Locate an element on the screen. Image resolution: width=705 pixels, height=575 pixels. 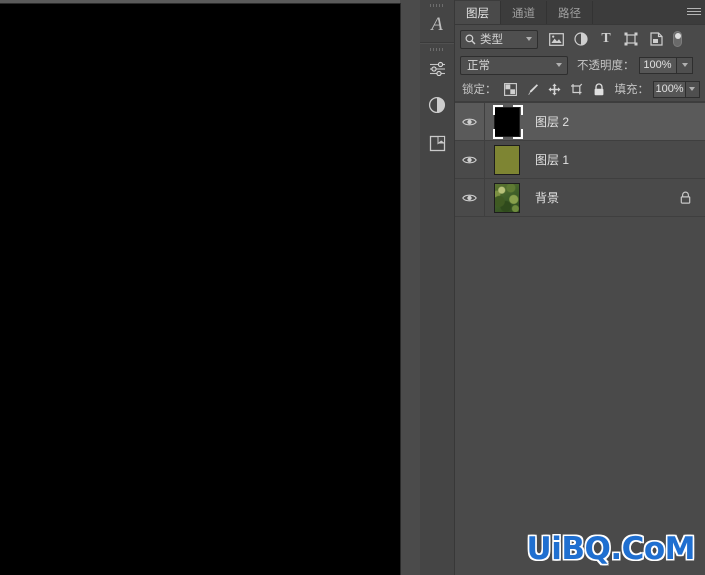
dock-button-adjustments-sliders is located at coordinates (437, 65).